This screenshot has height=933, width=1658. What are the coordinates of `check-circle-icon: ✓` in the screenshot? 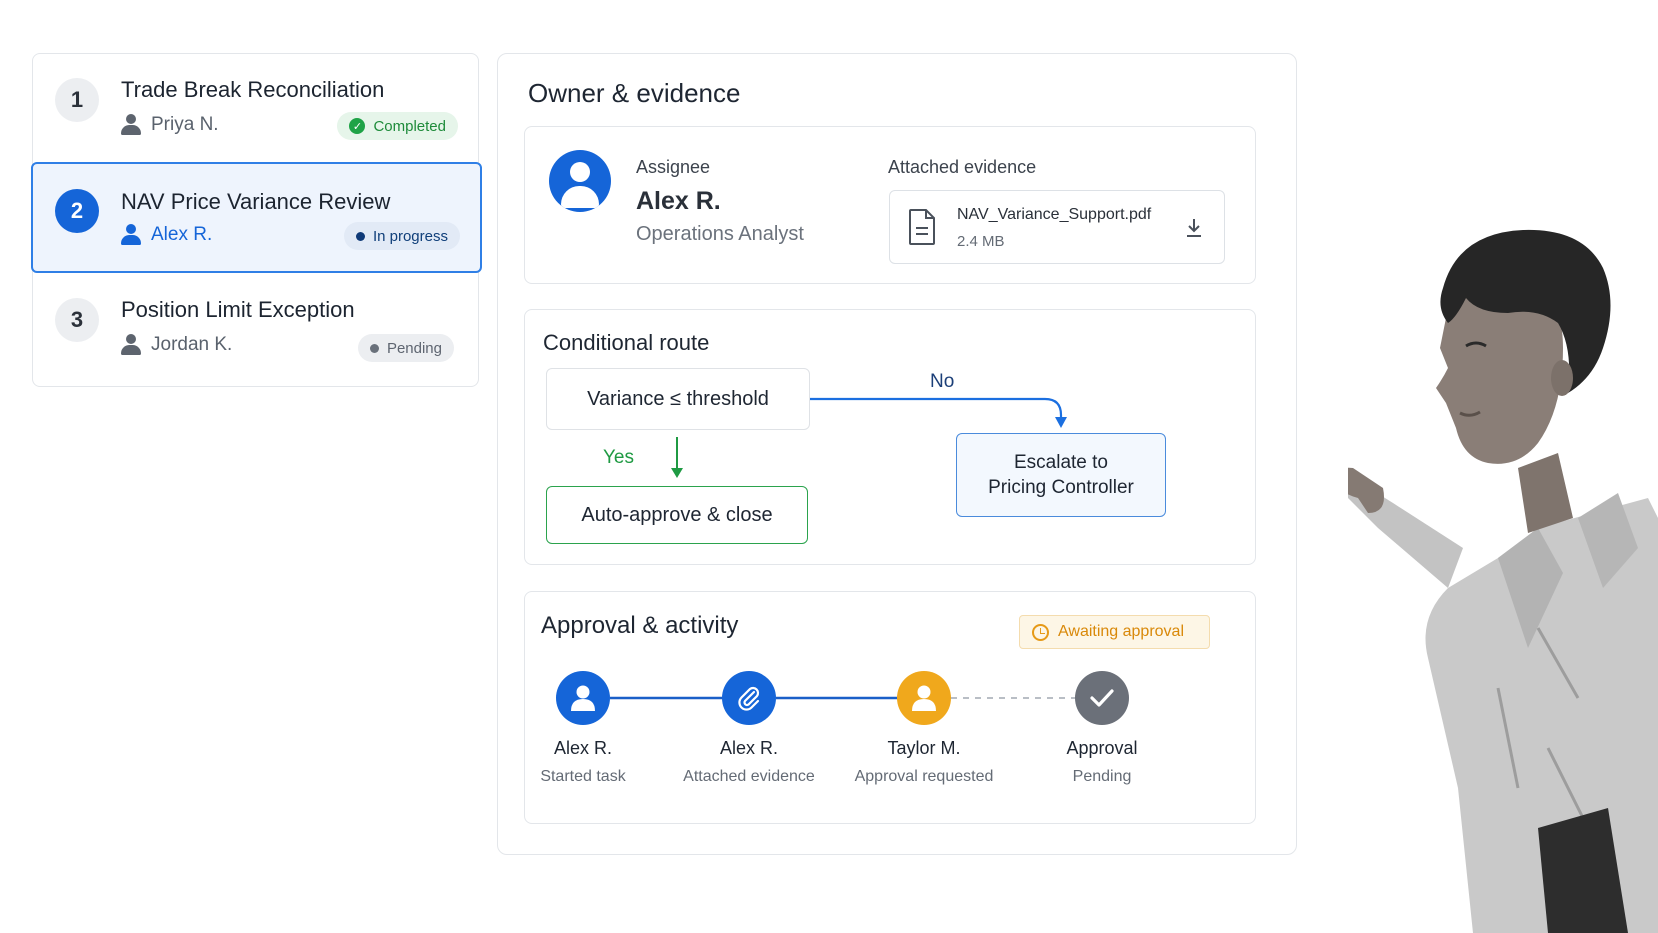 It's located at (357, 126).